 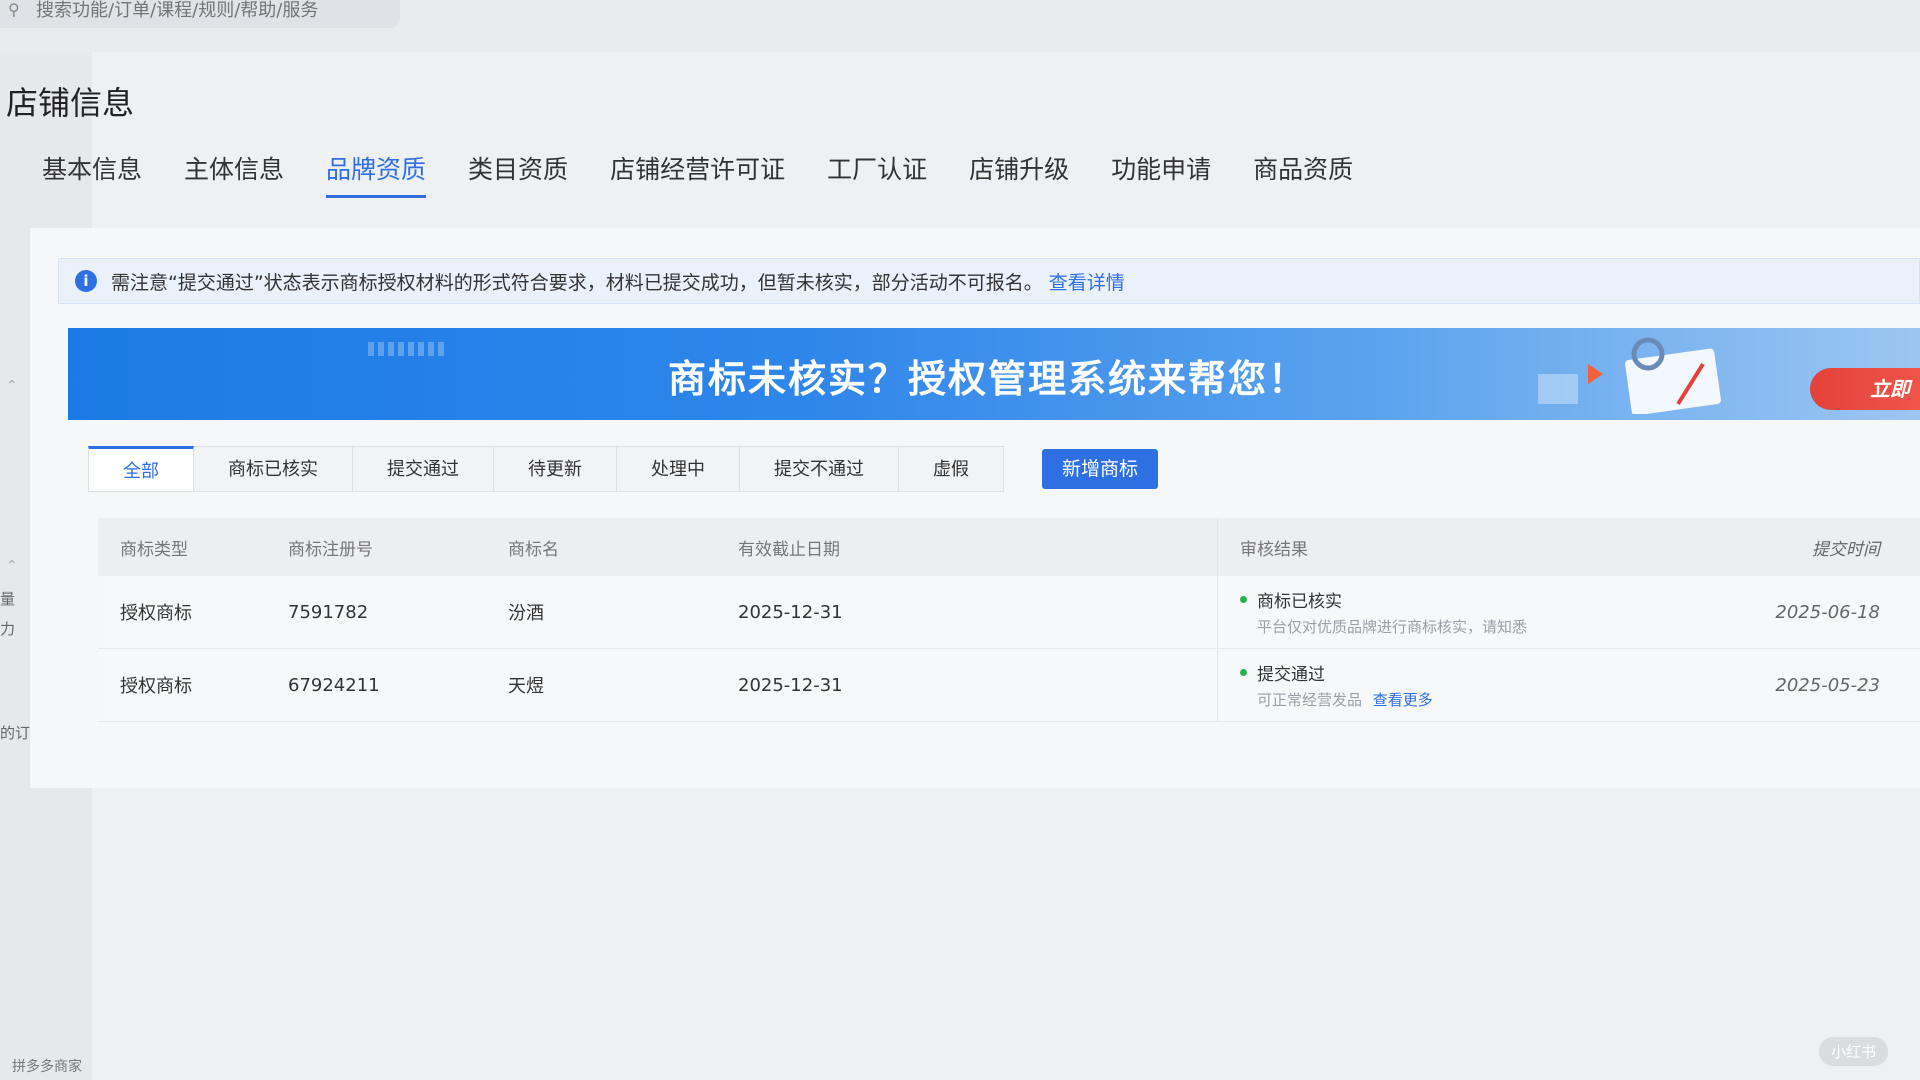 What do you see at coordinates (86, 281) in the screenshot?
I see `info-icon: i` at bounding box center [86, 281].